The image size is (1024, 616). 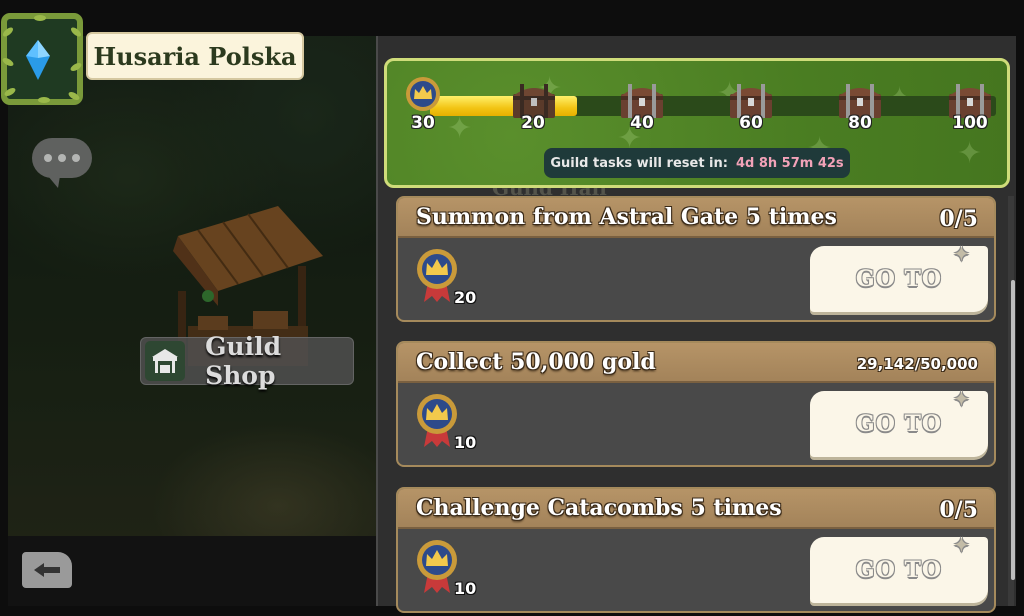 What do you see at coordinates (626, 217) in the screenshot?
I see `task-title: Summon from Astral Gate 5 times` at bounding box center [626, 217].